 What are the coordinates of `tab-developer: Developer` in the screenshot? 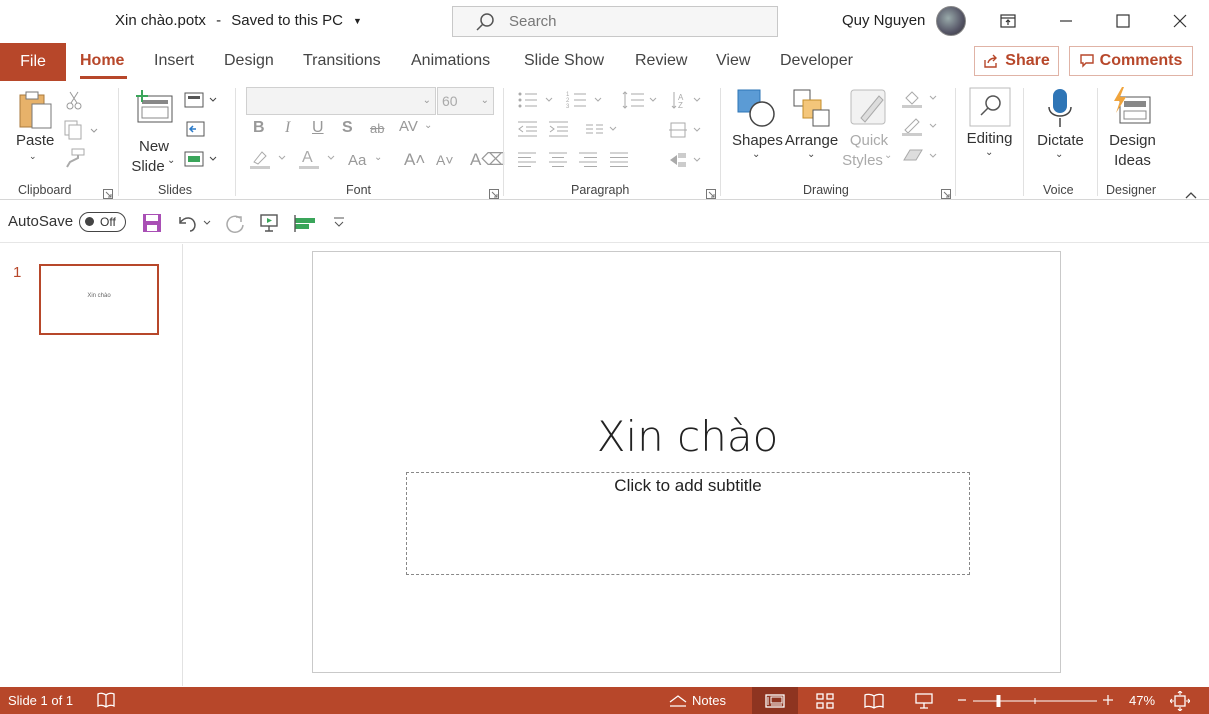 It's located at (816, 61).